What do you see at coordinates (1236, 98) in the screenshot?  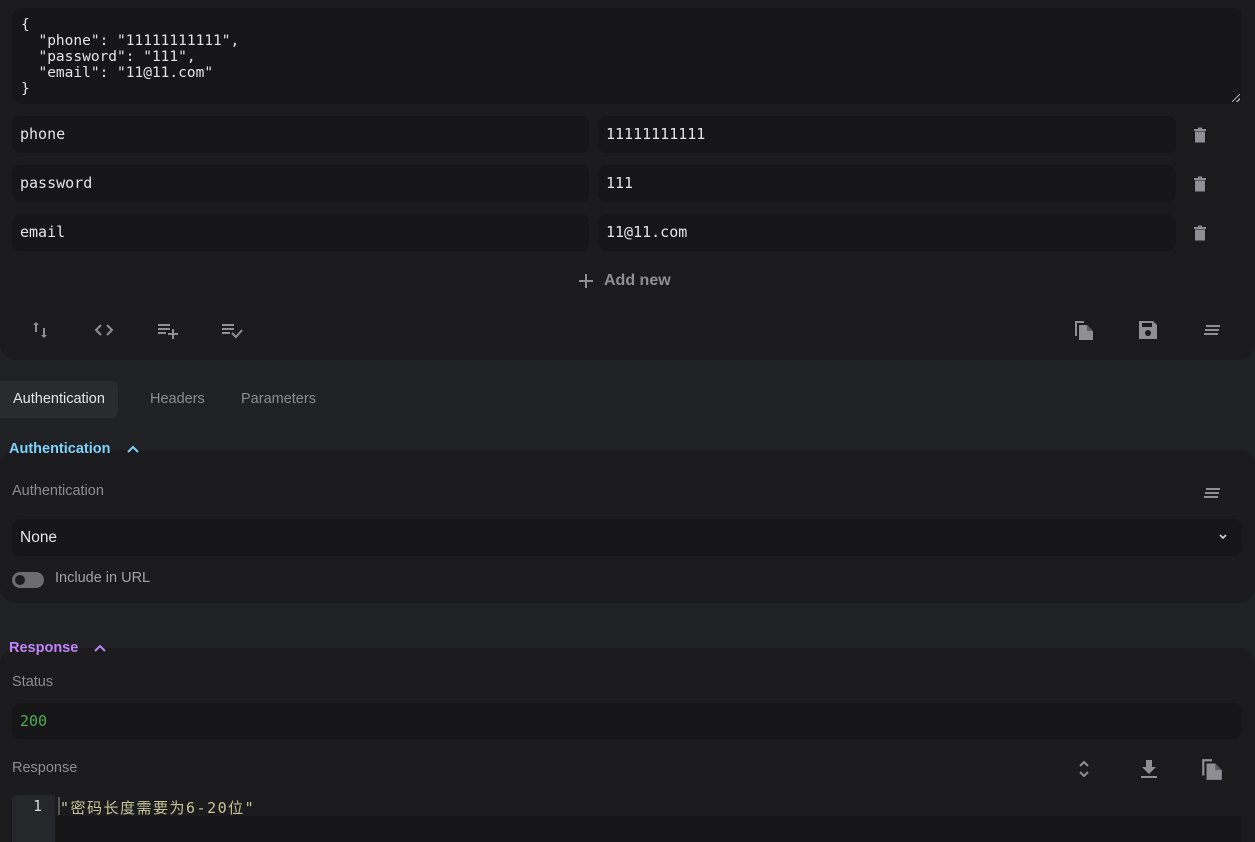 I see `resize-handle` at bounding box center [1236, 98].